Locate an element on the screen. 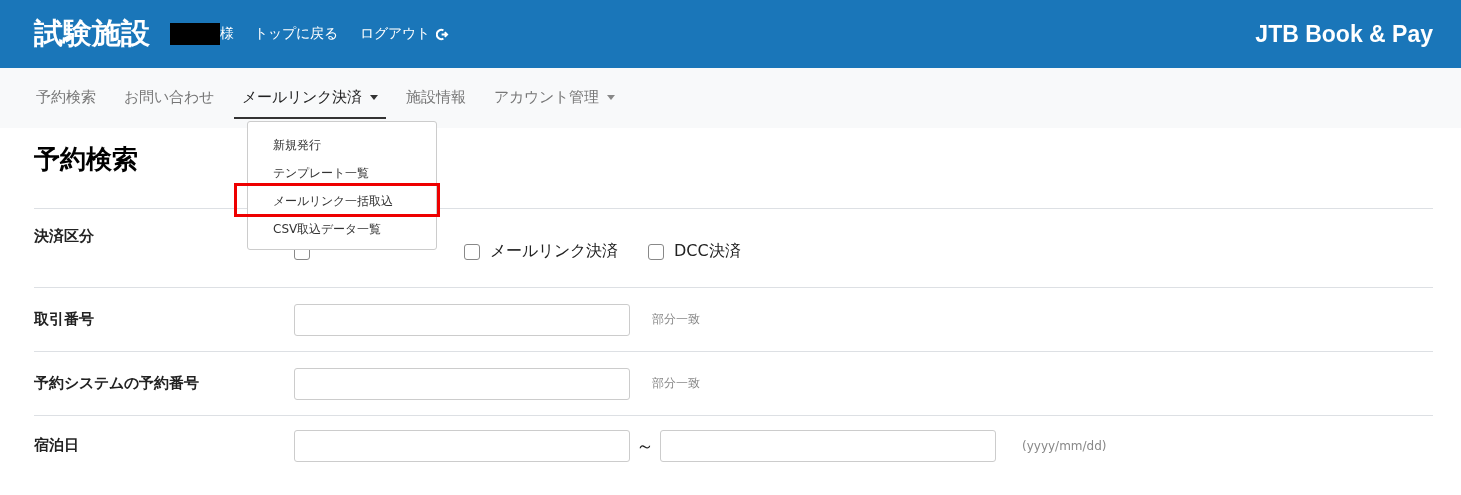  field-label: 決済区分 is located at coordinates (64, 236).